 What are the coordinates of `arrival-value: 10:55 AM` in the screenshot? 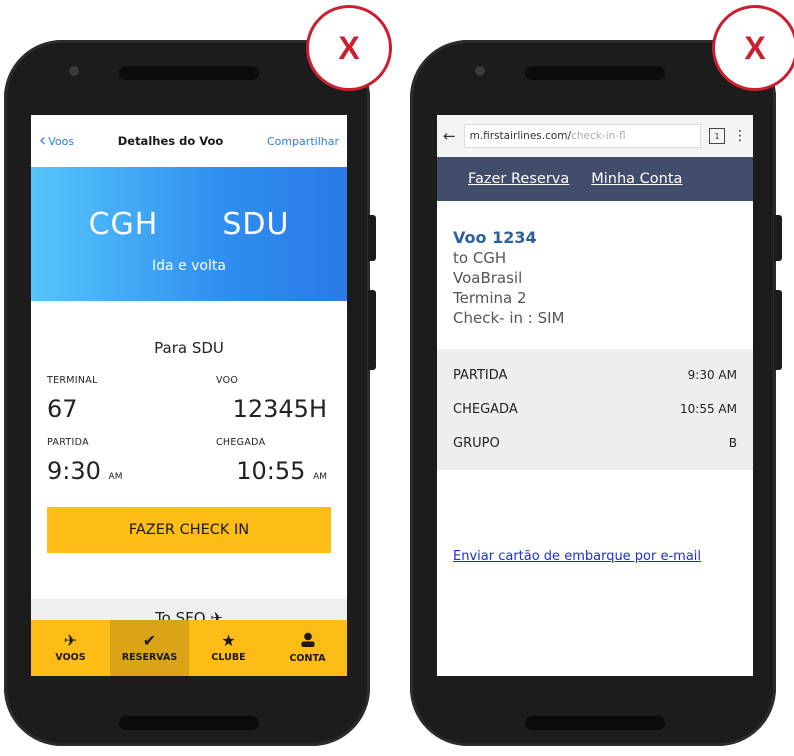 It's located at (271, 471).